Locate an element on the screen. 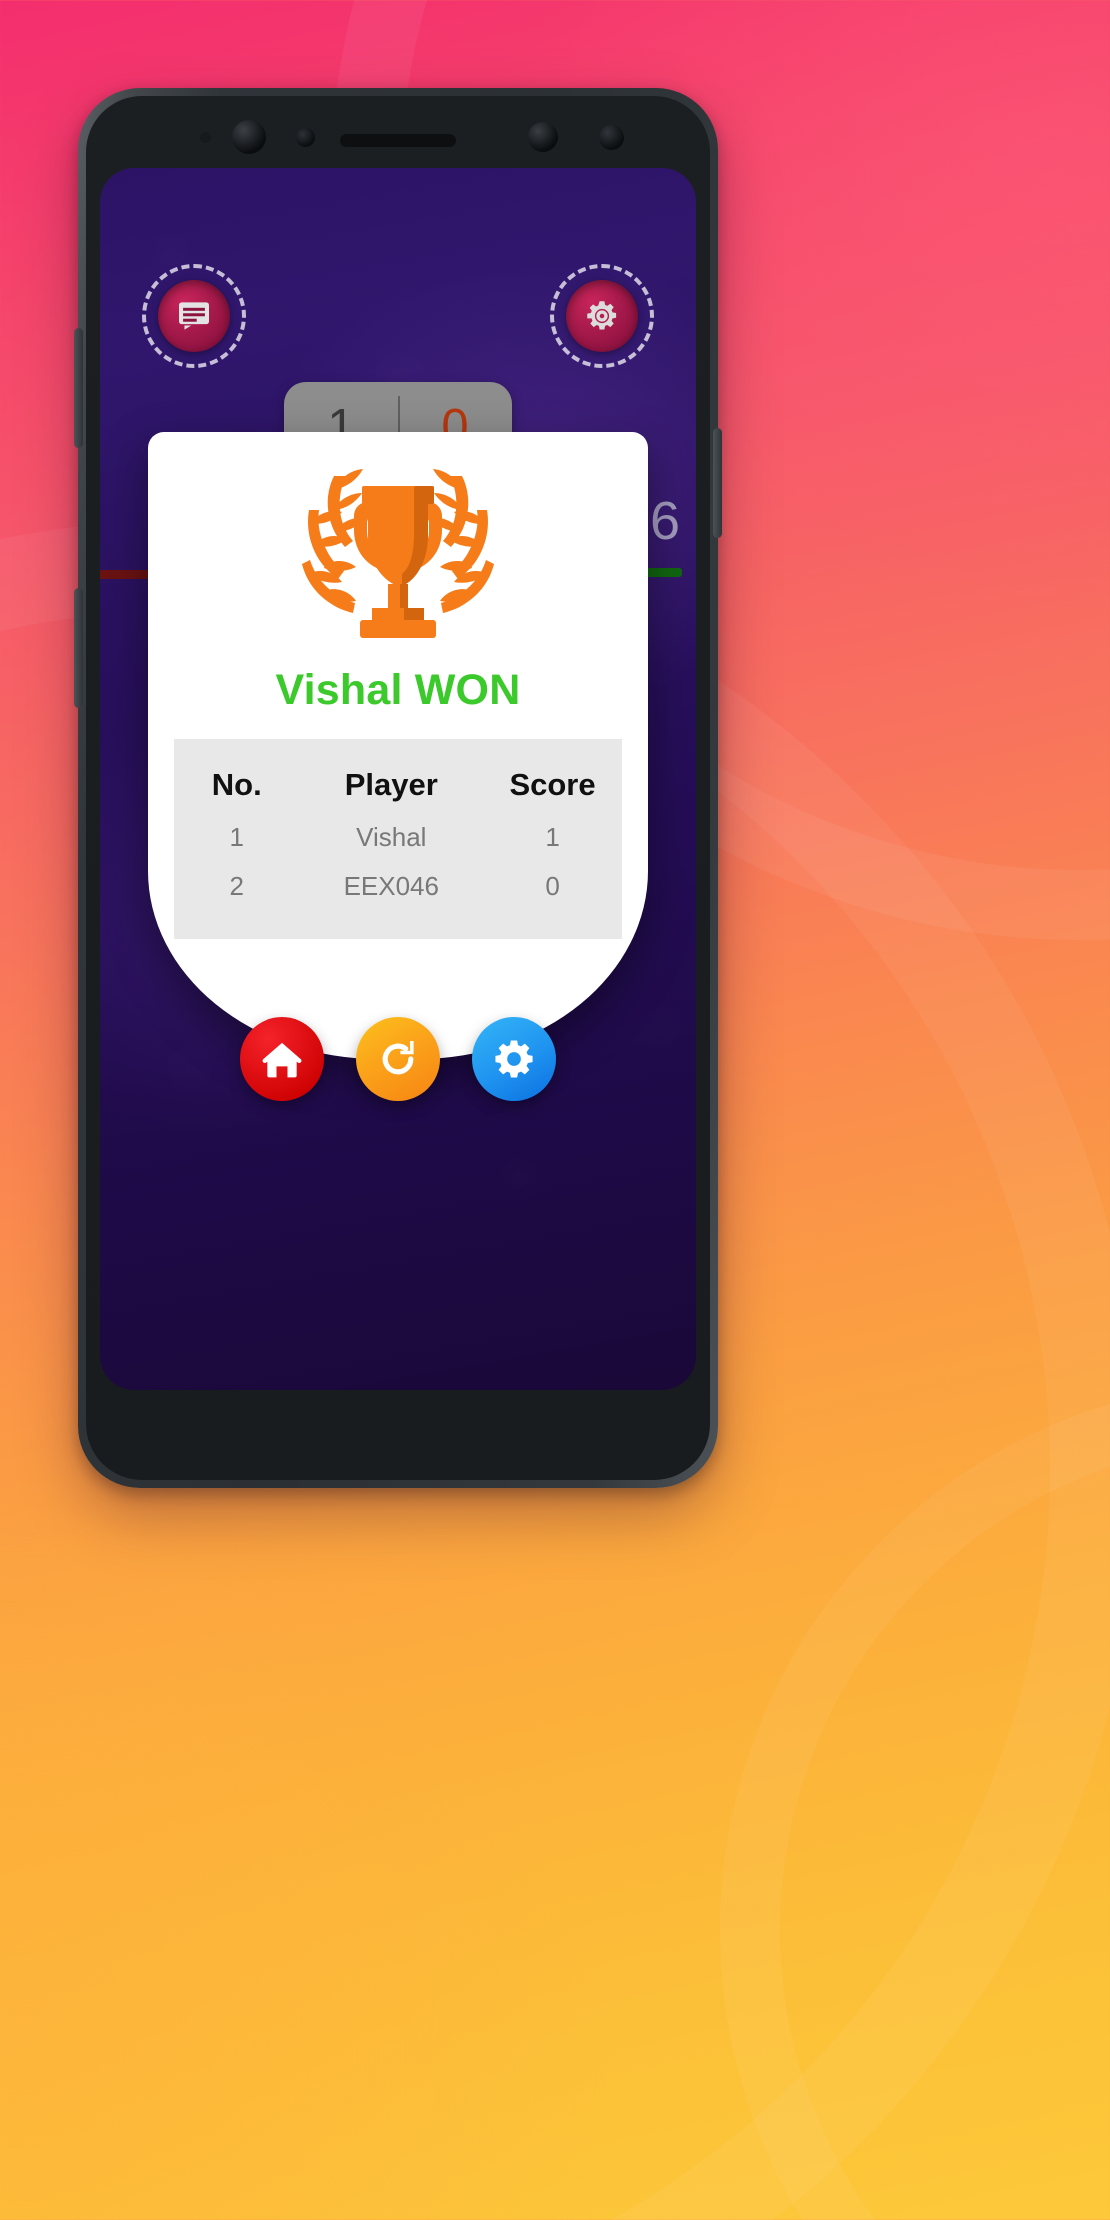  win-message: Vishal WON is located at coordinates (398, 690).